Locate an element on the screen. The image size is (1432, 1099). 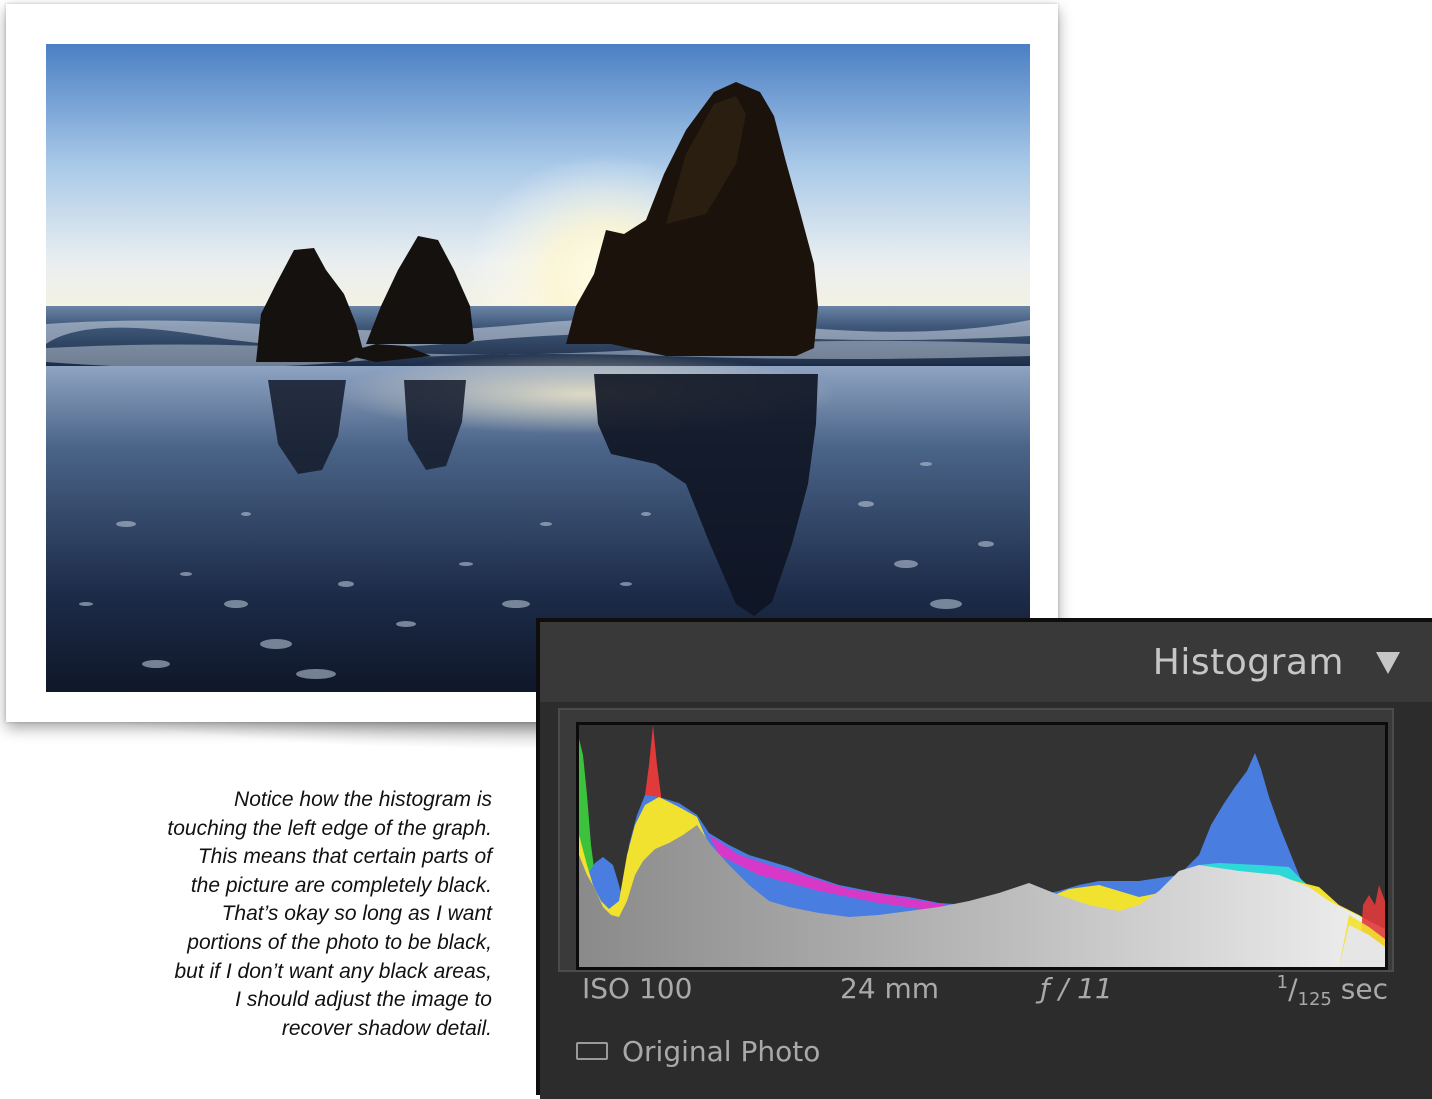
histogram-graph-frame is located at coordinates (976, 840).